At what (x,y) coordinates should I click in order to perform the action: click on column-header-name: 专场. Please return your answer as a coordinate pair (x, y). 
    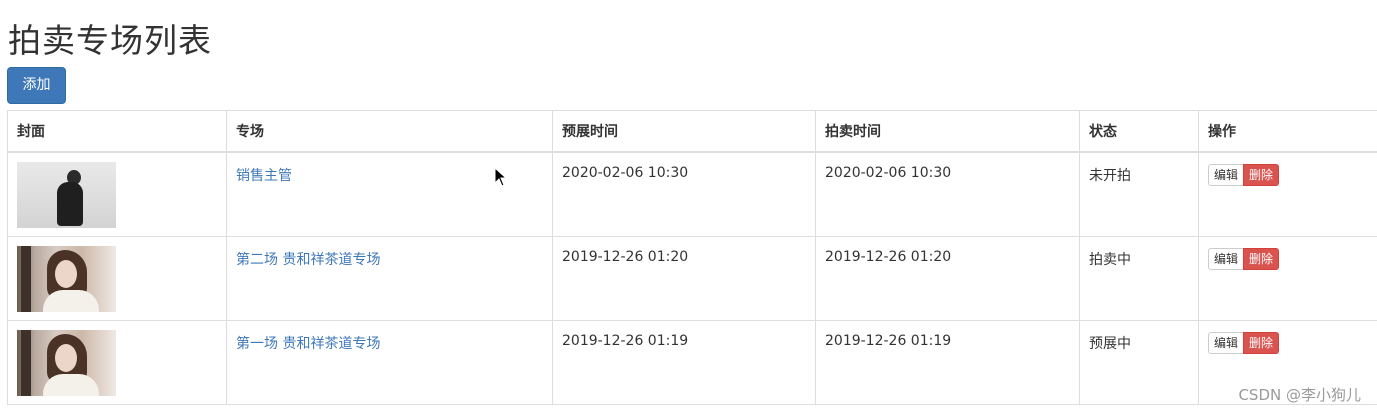
    Looking at the image, I should click on (389, 131).